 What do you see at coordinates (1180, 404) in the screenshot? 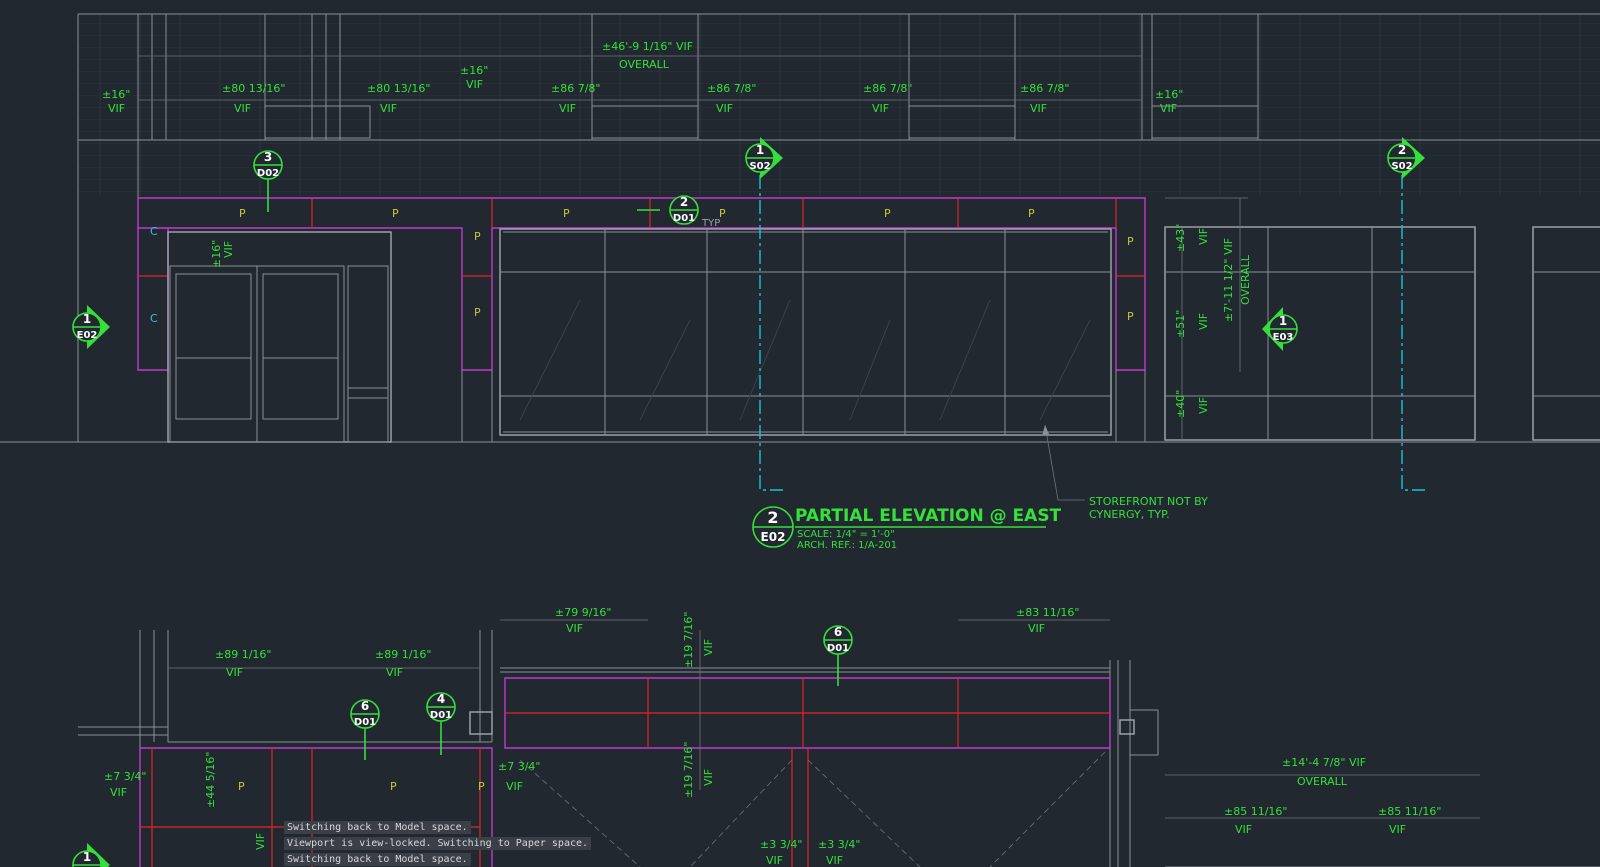
I see `svg-text: ±40"` at bounding box center [1180, 404].